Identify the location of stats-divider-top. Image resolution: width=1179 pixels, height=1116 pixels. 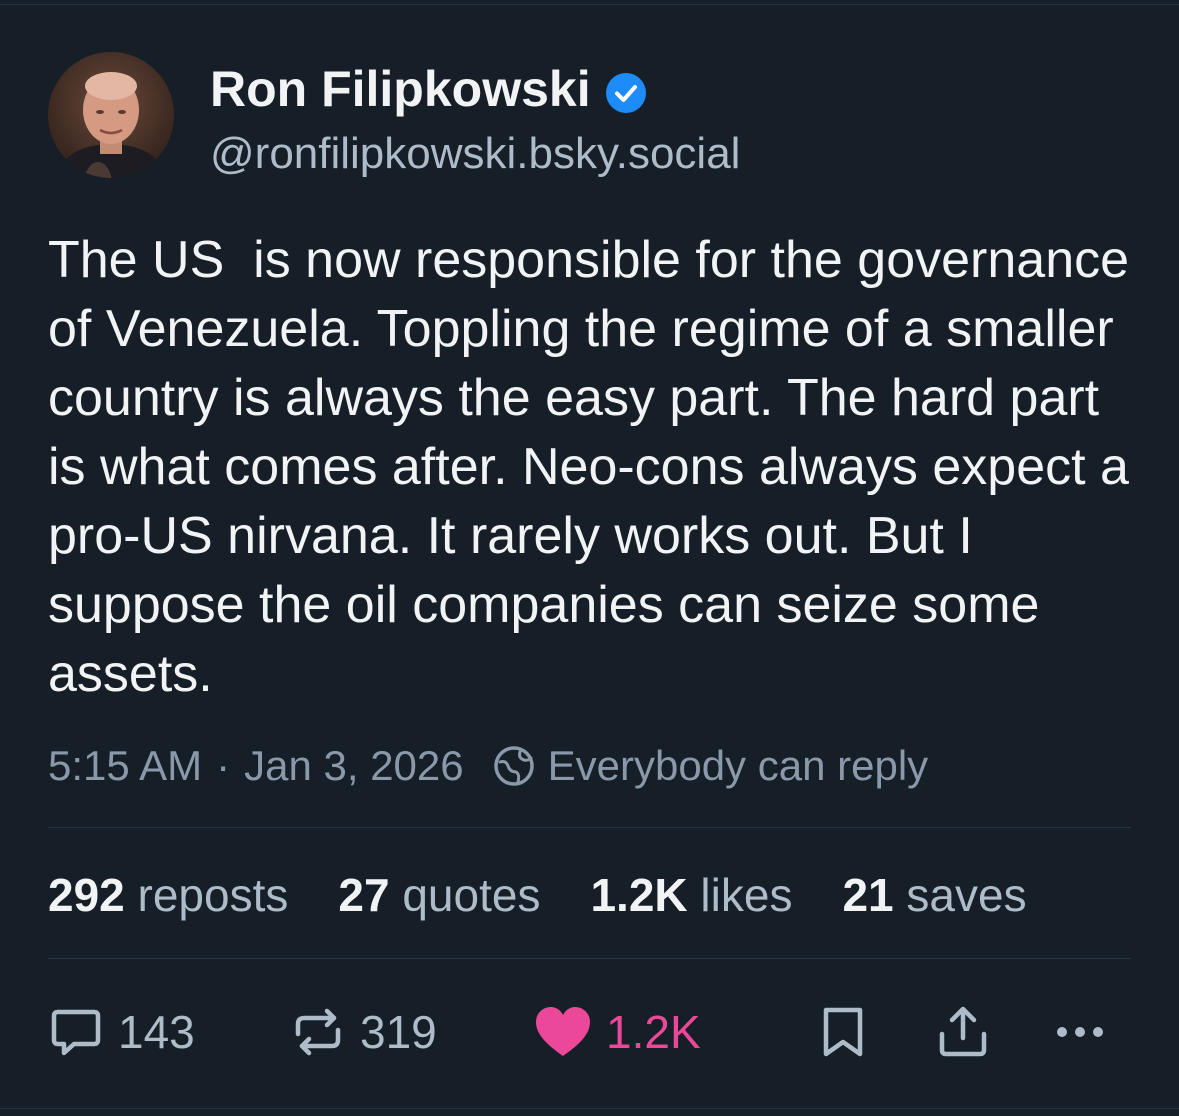
(589, 827).